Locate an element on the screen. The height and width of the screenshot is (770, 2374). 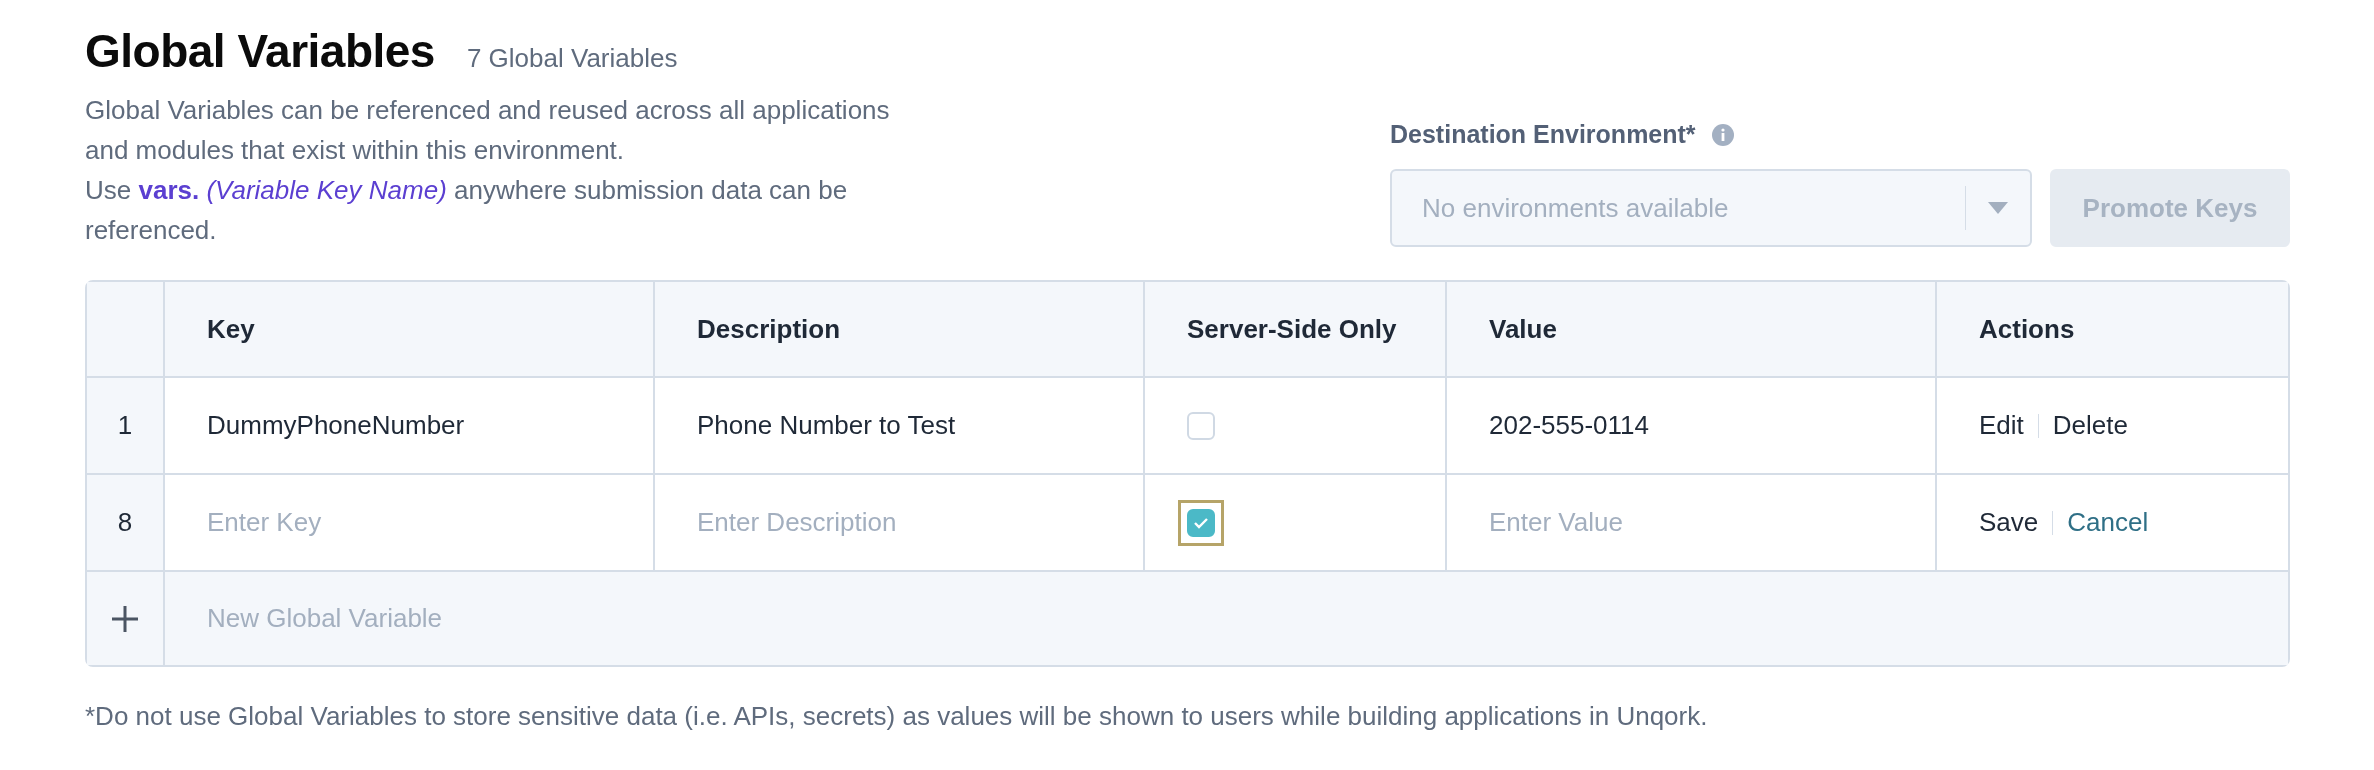
table-cell: Phone Number to Test is located at coordinates (900, 426).